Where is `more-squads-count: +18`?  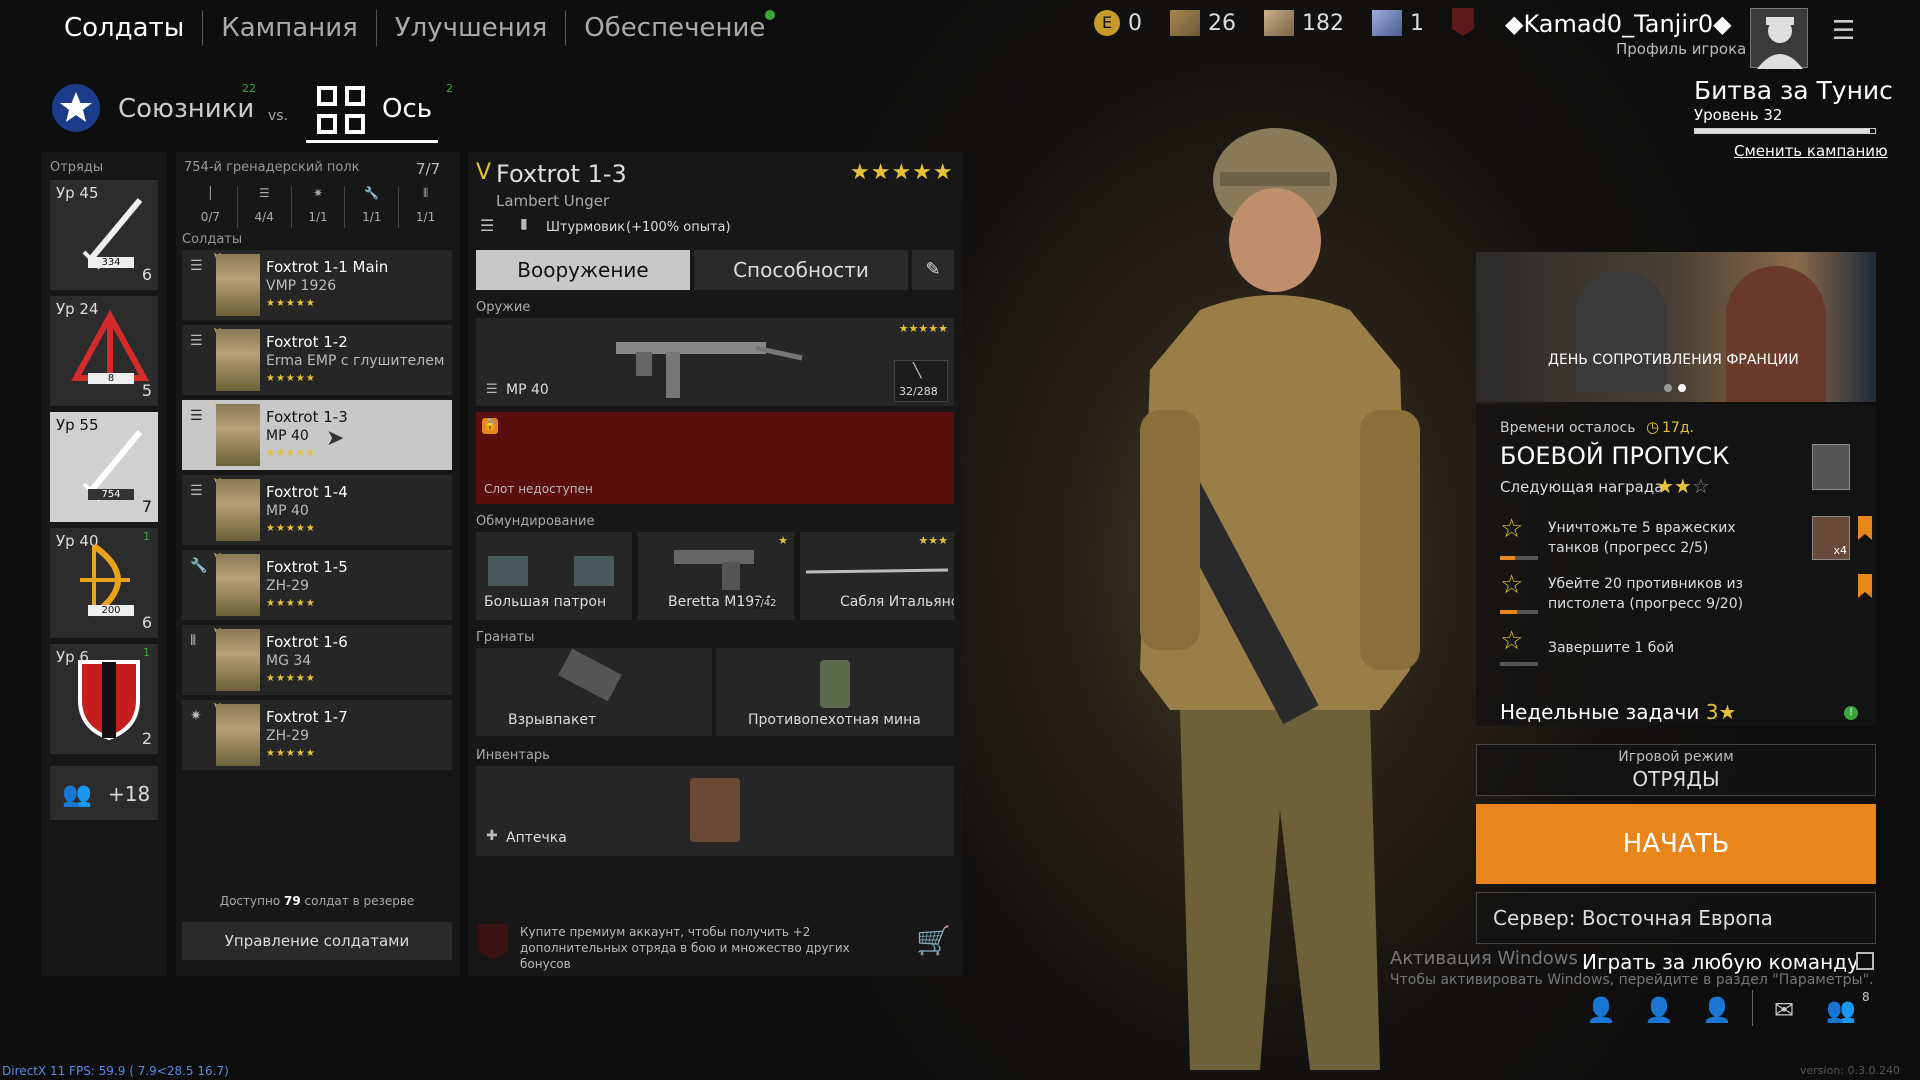 more-squads-count: +18 is located at coordinates (129, 794).